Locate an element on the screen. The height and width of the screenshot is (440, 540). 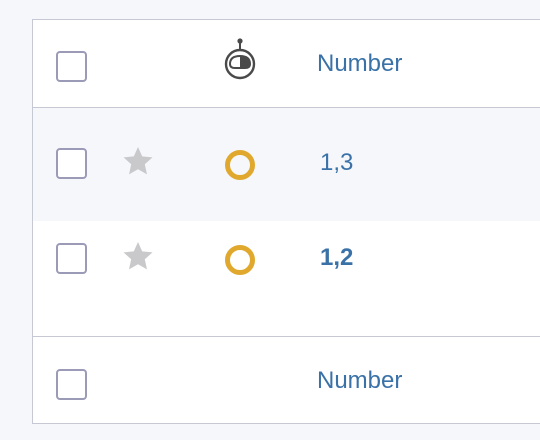
number-cell: 1,2 is located at coordinates (336, 258).